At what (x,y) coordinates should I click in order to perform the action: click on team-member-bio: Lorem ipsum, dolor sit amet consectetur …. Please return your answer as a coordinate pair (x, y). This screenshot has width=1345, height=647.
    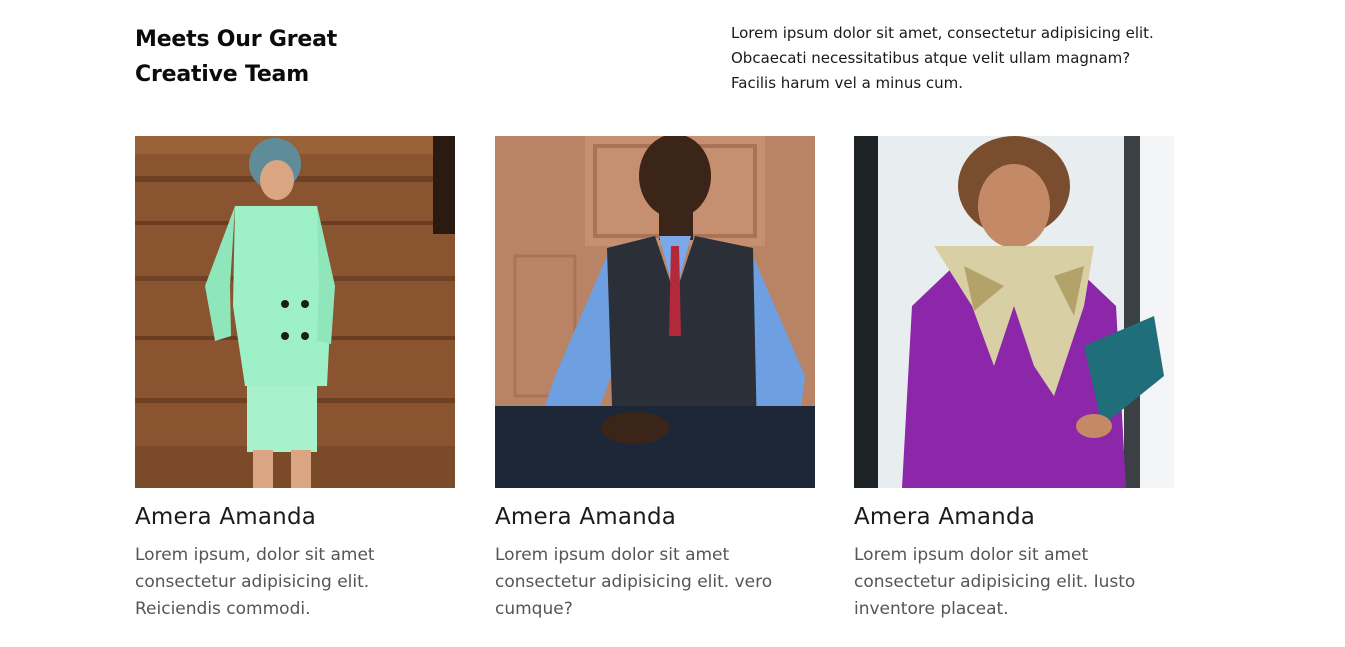
    Looking at the image, I should click on (255, 582).